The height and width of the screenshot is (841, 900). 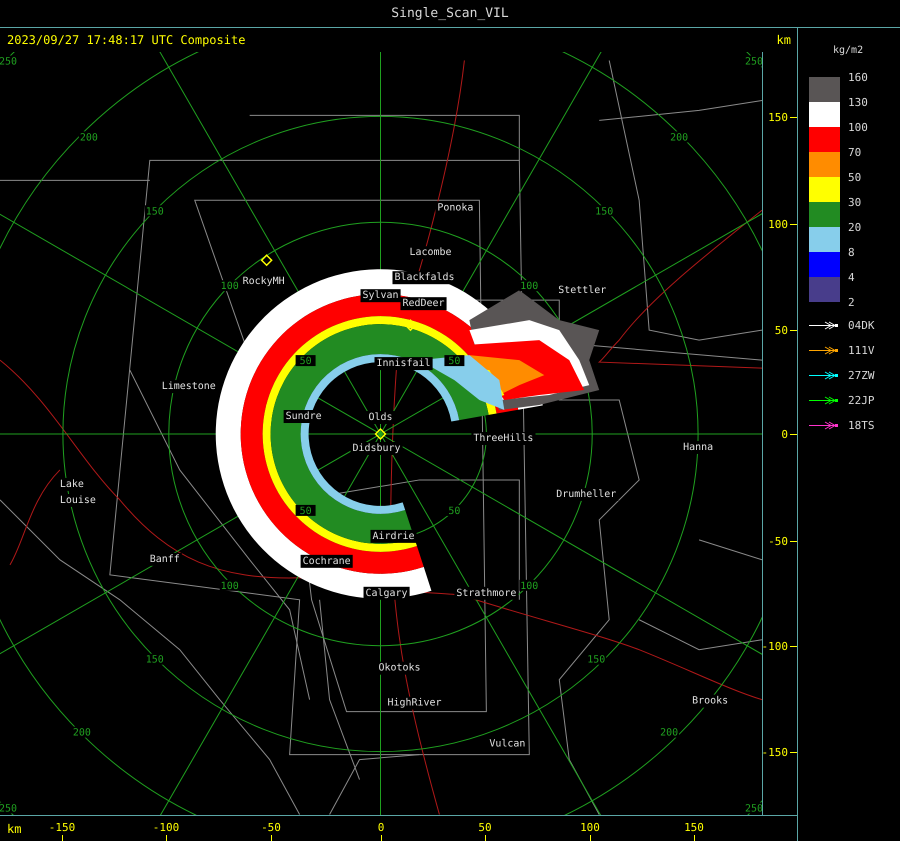 What do you see at coordinates (507, 744) in the screenshot?
I see `place-label: Vulcan` at bounding box center [507, 744].